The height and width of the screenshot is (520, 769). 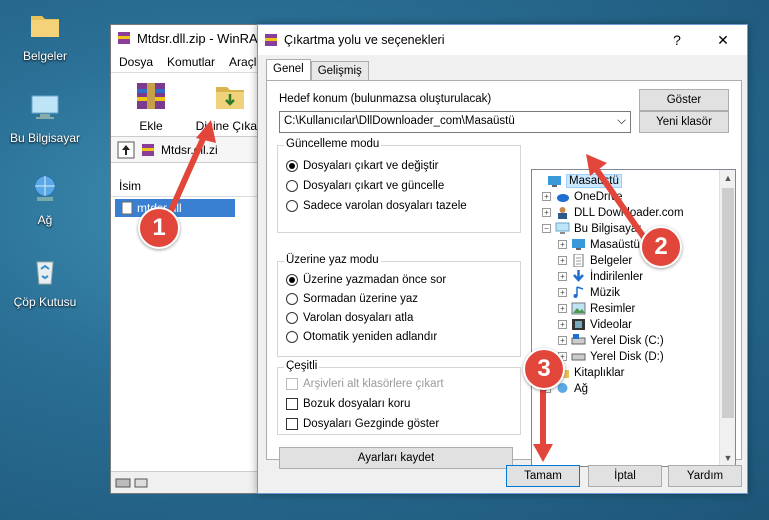 I want to click on step-badge-3: 3, so click(x=544, y=369).